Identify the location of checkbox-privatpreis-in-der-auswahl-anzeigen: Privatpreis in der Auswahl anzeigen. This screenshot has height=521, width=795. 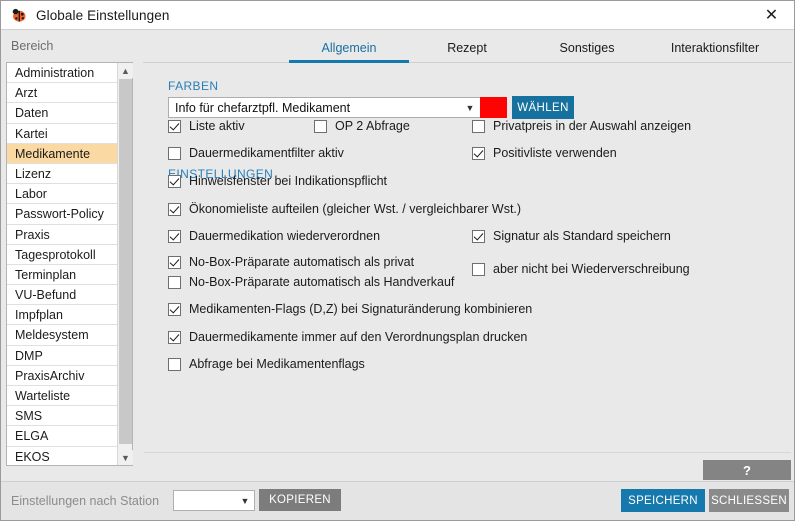
(581, 126).